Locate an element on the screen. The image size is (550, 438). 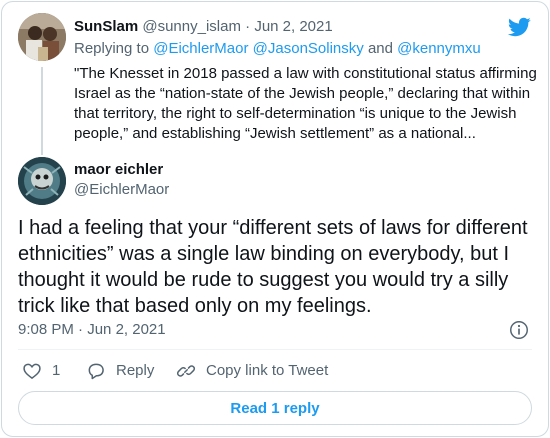
mention-link: @EichlerMaor is located at coordinates (200, 48).